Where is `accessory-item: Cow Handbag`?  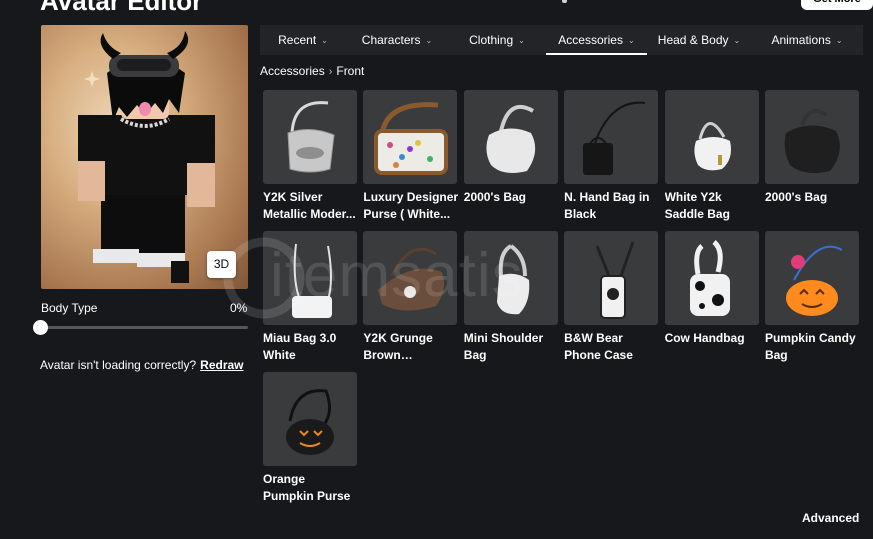
accessory-item: Cow Handbag is located at coordinates (712, 301).